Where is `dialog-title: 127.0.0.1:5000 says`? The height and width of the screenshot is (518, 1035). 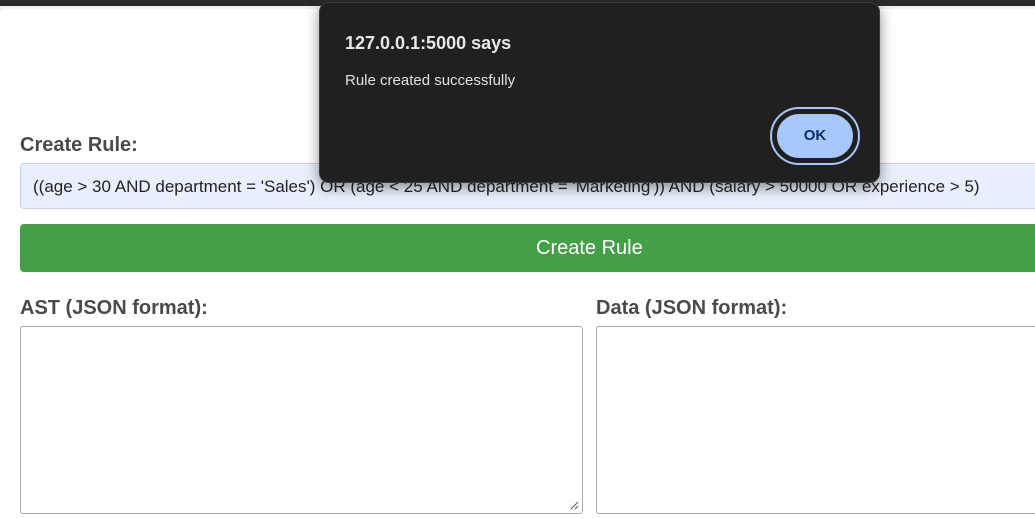 dialog-title: 127.0.0.1:5000 says is located at coordinates (428, 43).